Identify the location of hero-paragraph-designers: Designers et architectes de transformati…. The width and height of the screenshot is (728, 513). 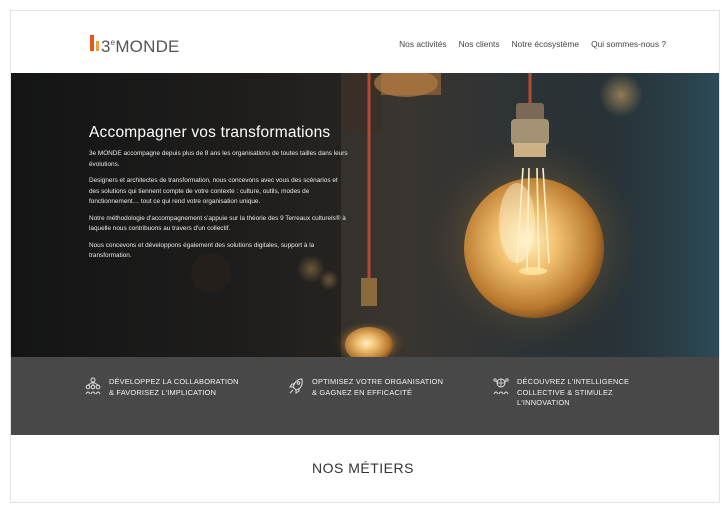
(213, 191).